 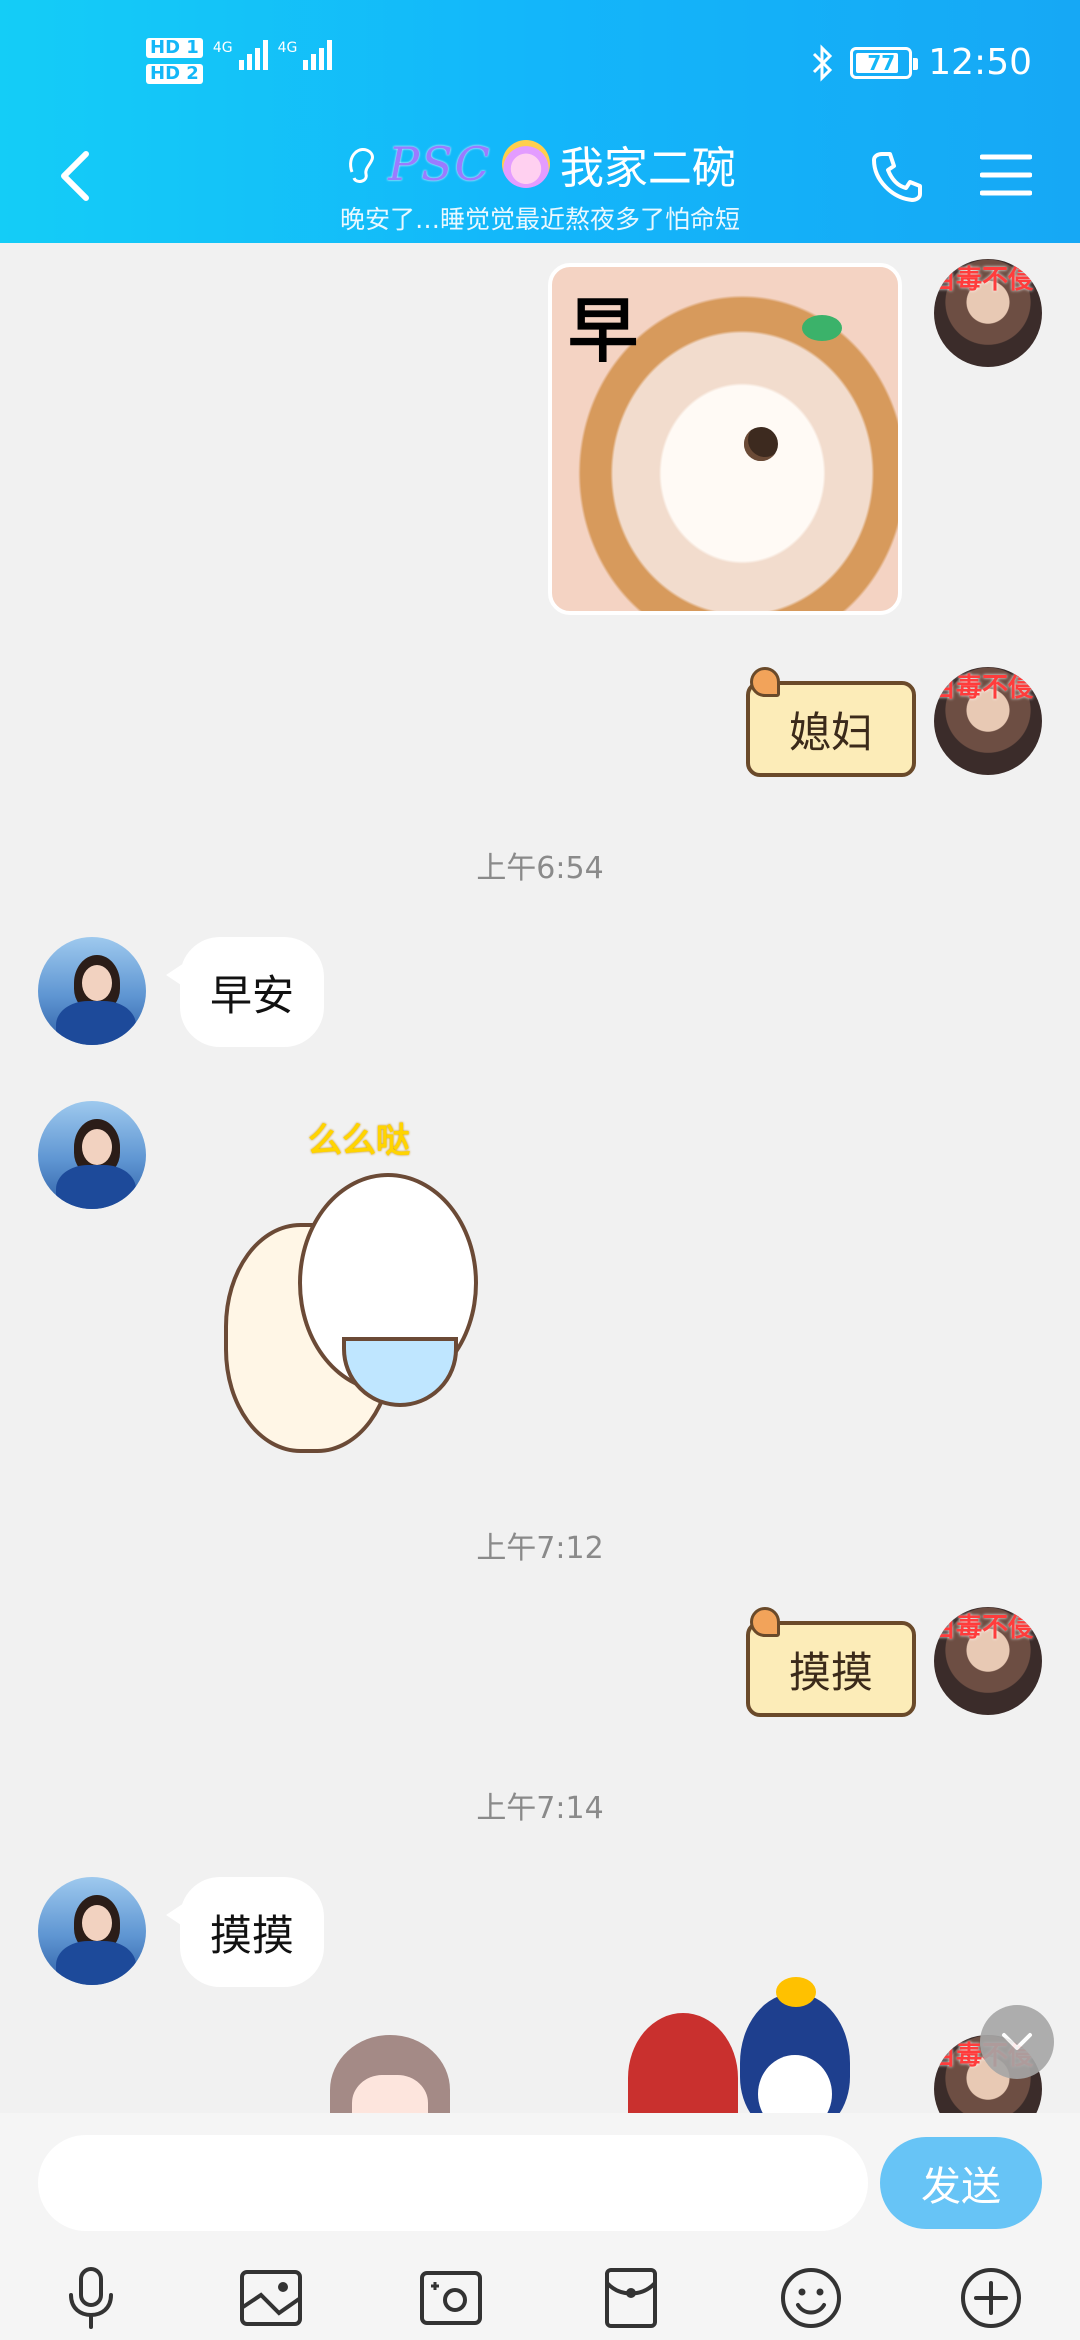 What do you see at coordinates (174, 61) in the screenshot?
I see `hd-indicators: HD 1 HD 2` at bounding box center [174, 61].